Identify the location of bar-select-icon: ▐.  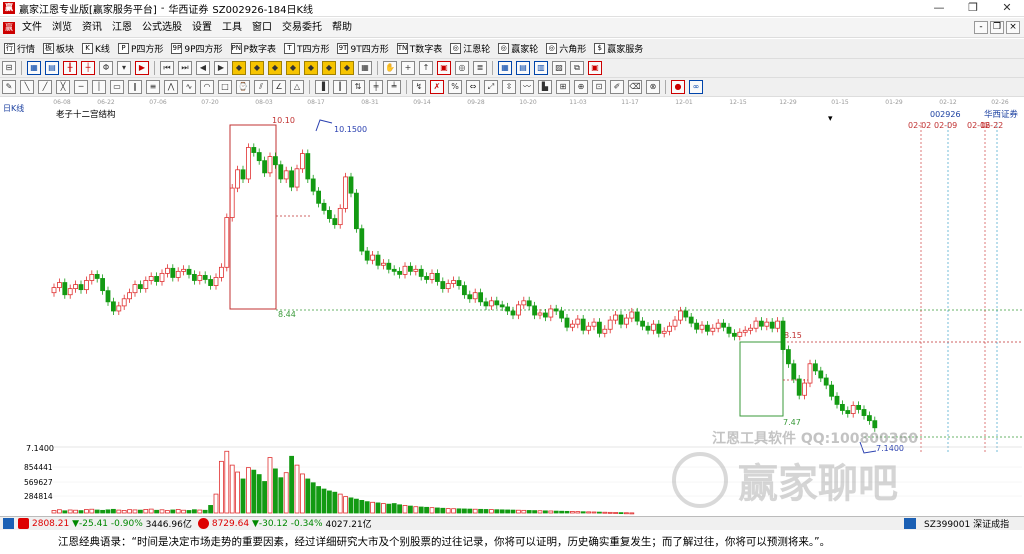
(322, 87).